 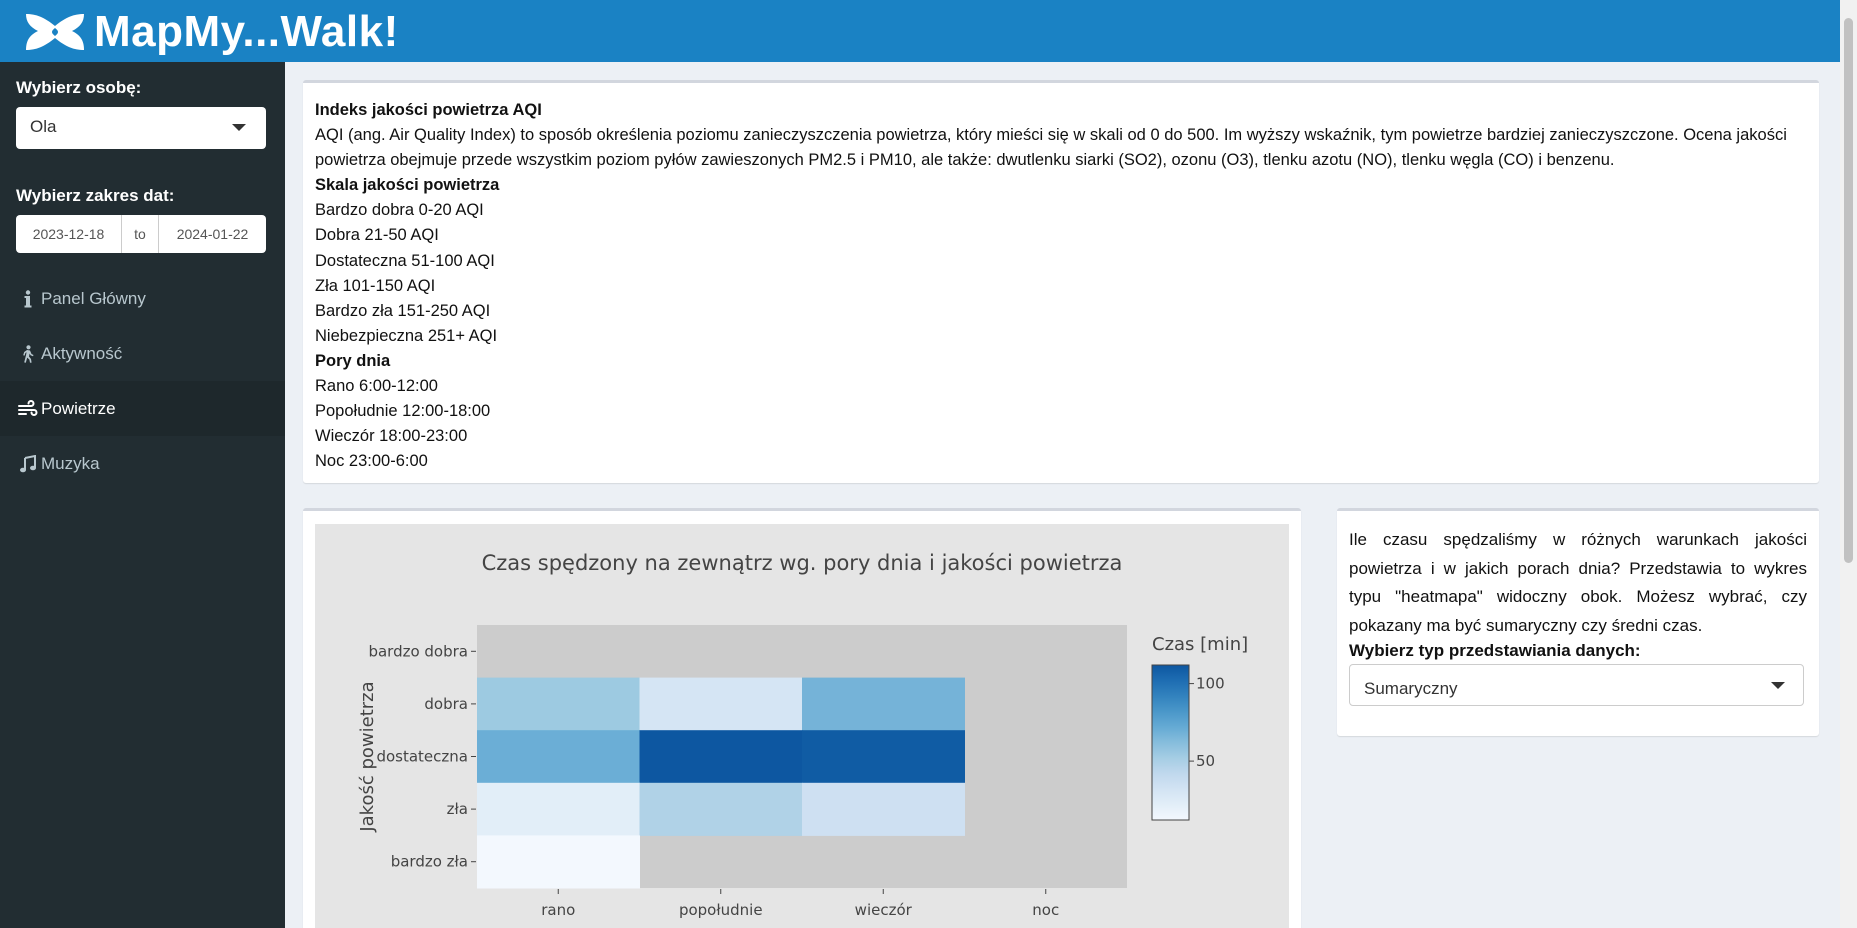 What do you see at coordinates (95, 195) in the screenshot?
I see `date-range-label: Wybierz zakres dat:` at bounding box center [95, 195].